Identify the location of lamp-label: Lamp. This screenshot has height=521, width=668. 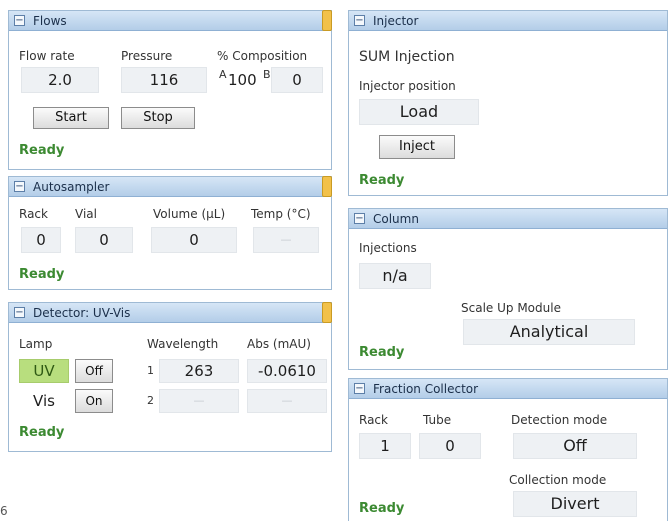
(36, 344).